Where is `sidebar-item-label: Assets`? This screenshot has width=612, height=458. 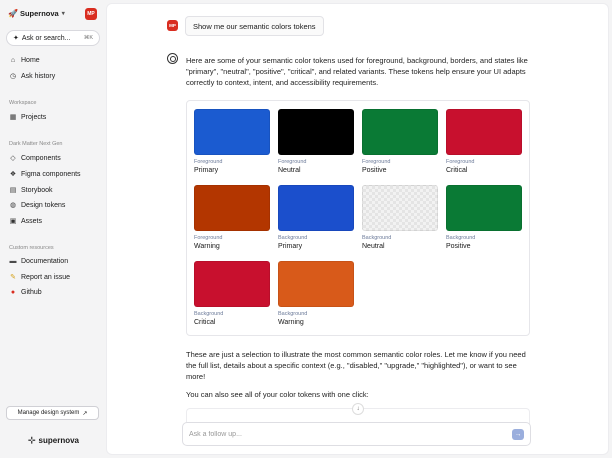 sidebar-item-label: Assets is located at coordinates (32, 221).